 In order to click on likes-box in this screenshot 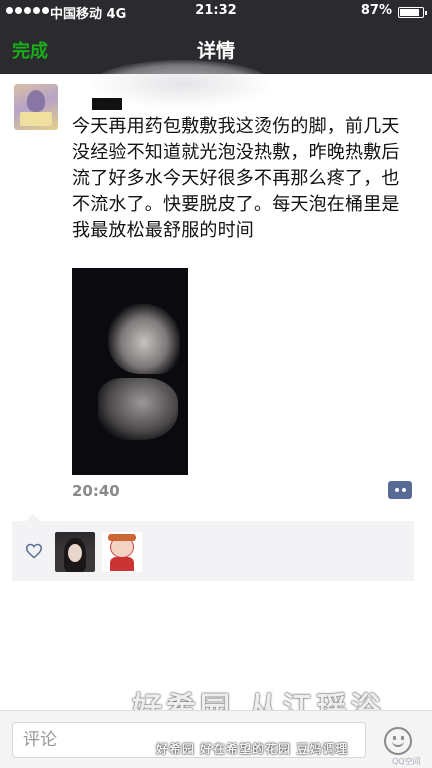, I will do `click(213, 547)`.